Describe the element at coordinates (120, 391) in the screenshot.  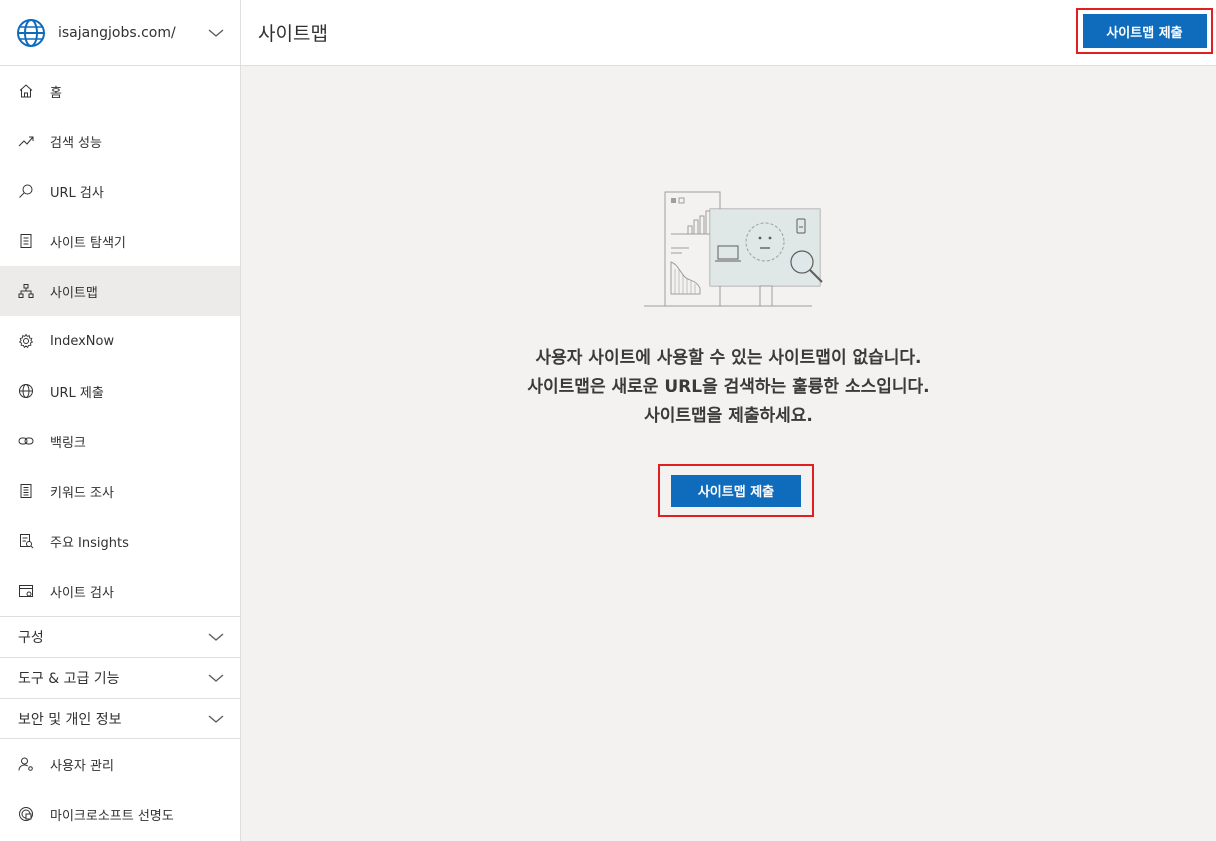
I see `sidebar-item-url-submission: URL 제출` at that location.